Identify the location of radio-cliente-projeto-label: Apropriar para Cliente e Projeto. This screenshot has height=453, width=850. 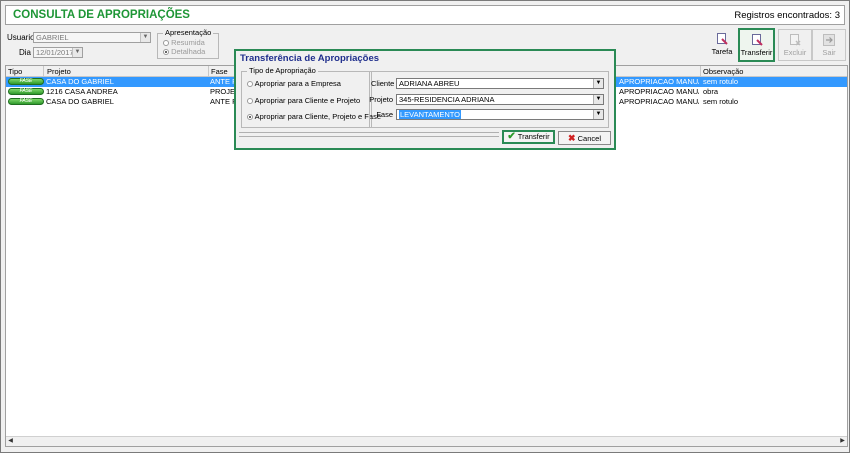
(307, 100).